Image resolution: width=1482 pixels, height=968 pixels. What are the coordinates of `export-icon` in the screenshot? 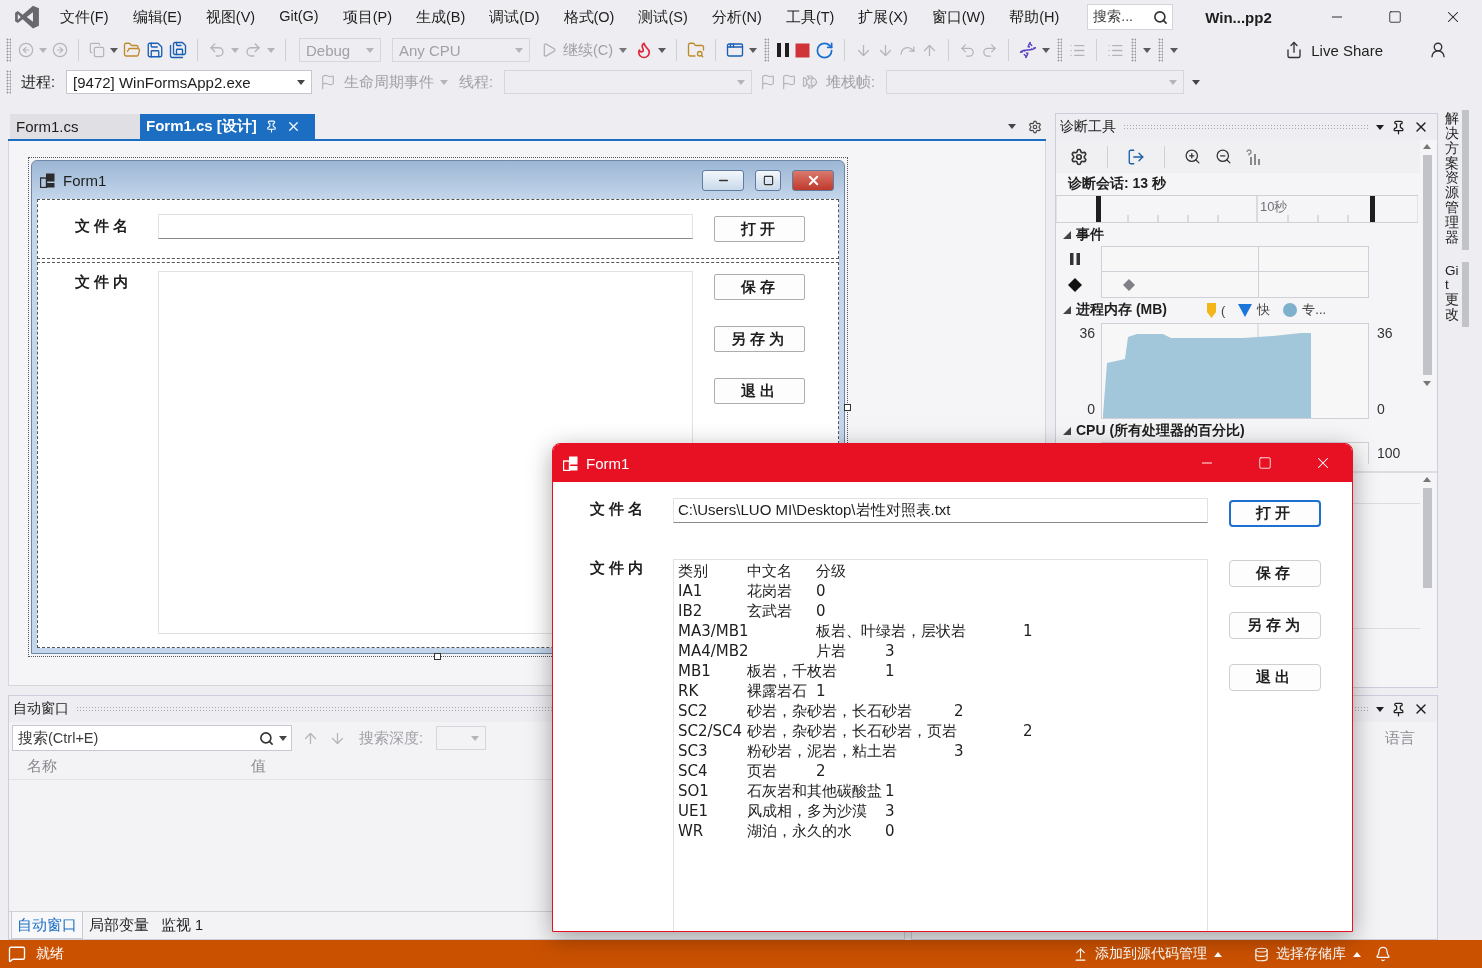 It's located at (1136, 156).